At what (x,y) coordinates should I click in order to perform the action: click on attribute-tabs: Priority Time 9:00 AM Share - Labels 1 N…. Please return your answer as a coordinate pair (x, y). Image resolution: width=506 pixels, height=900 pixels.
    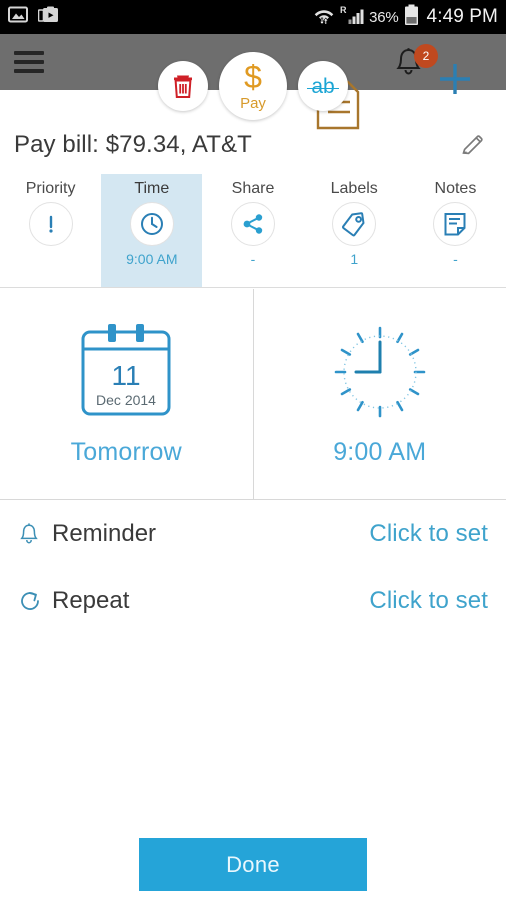
    Looking at the image, I should click on (253, 231).